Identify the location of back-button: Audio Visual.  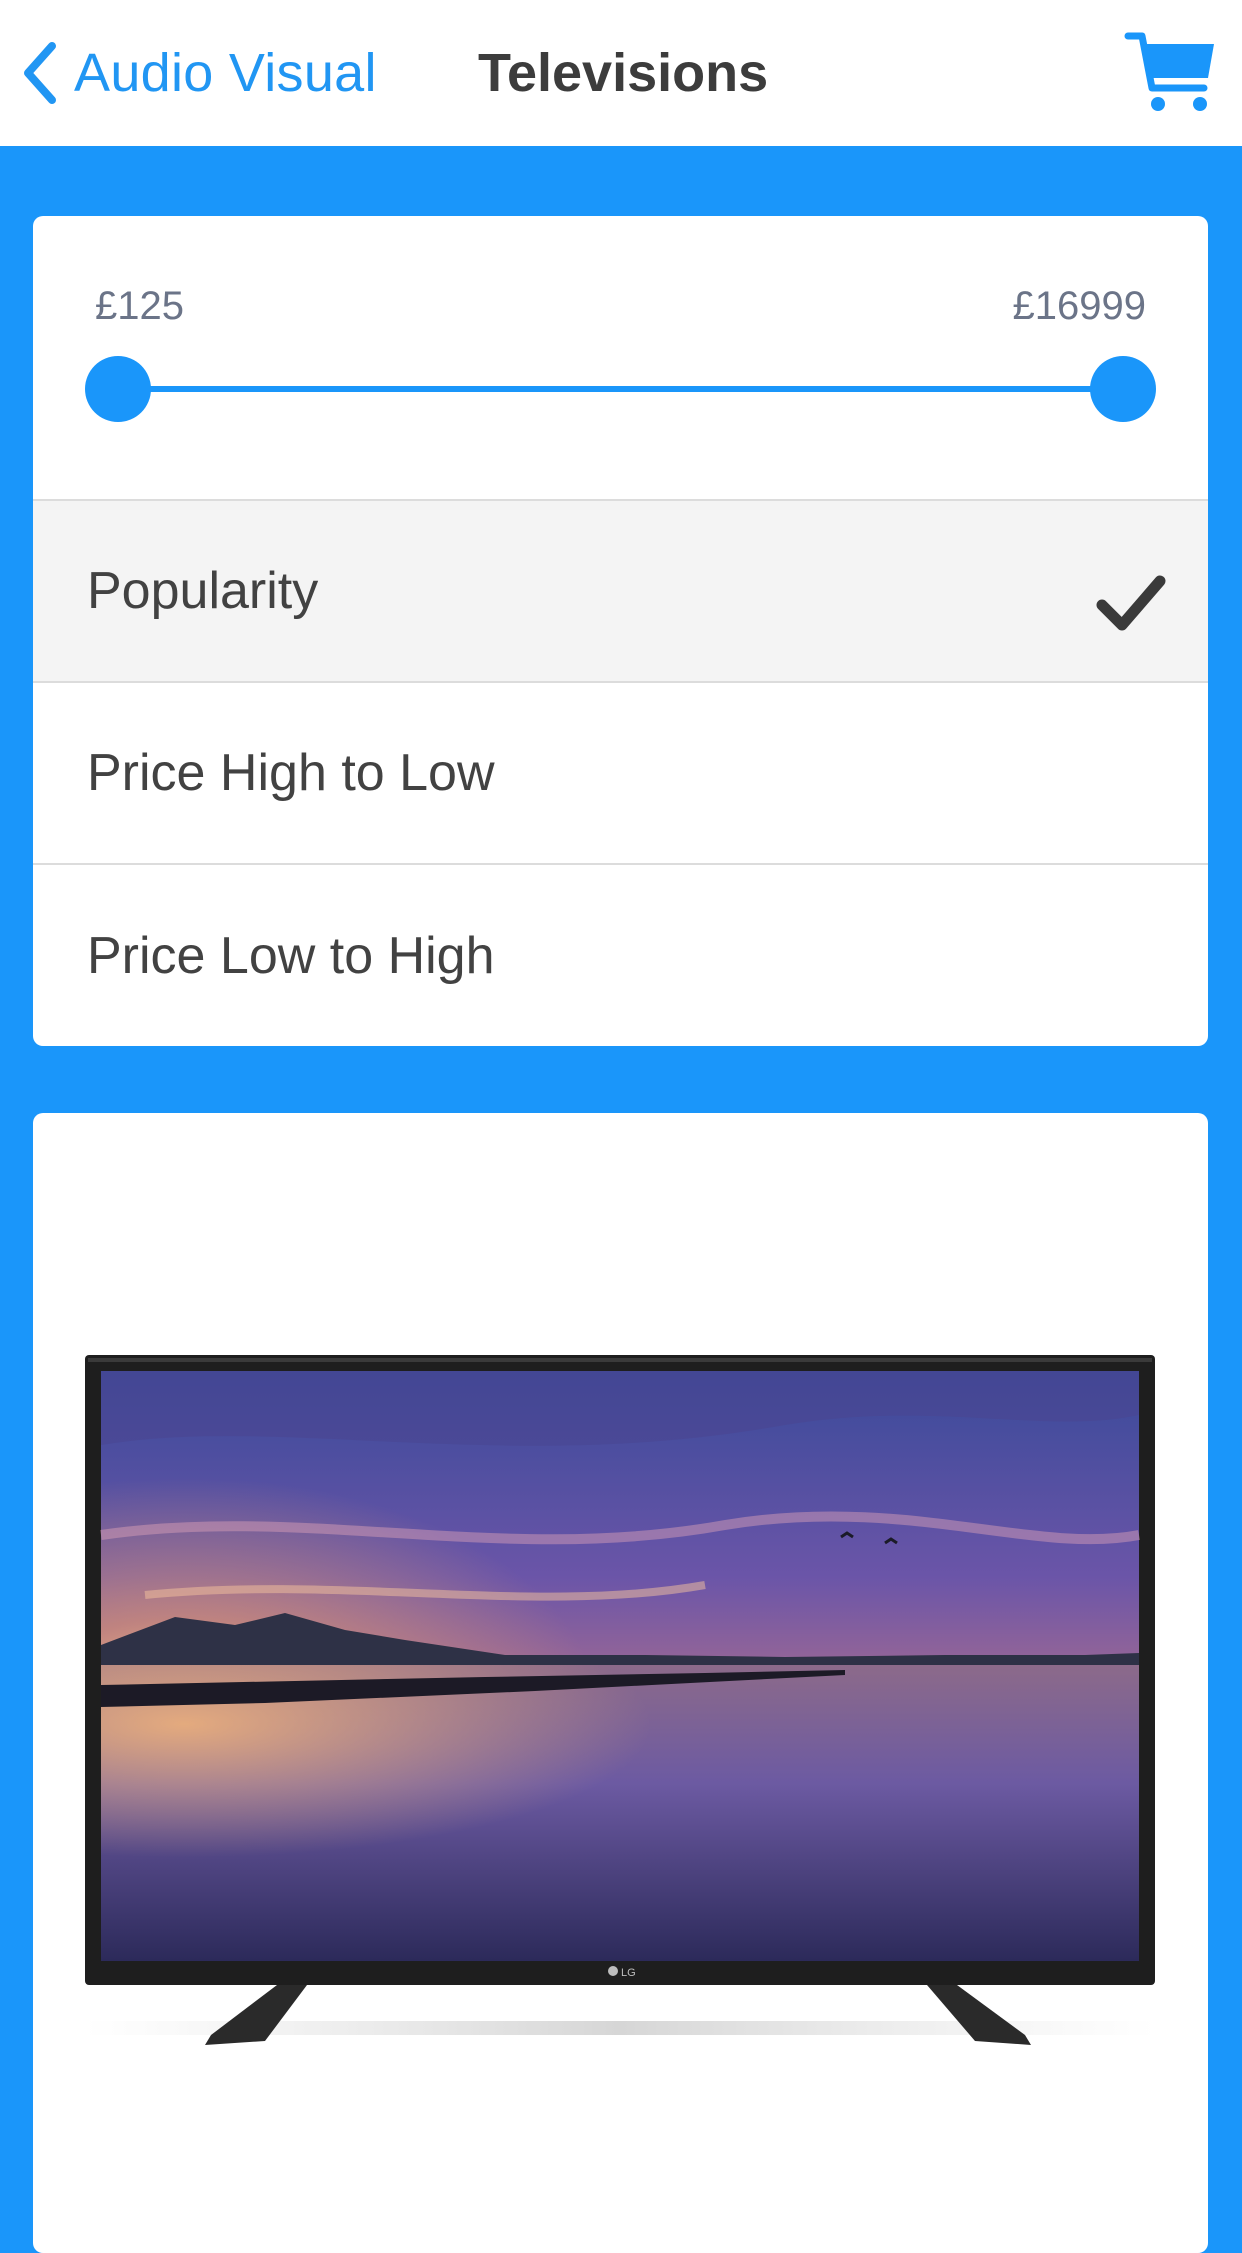
(199, 73).